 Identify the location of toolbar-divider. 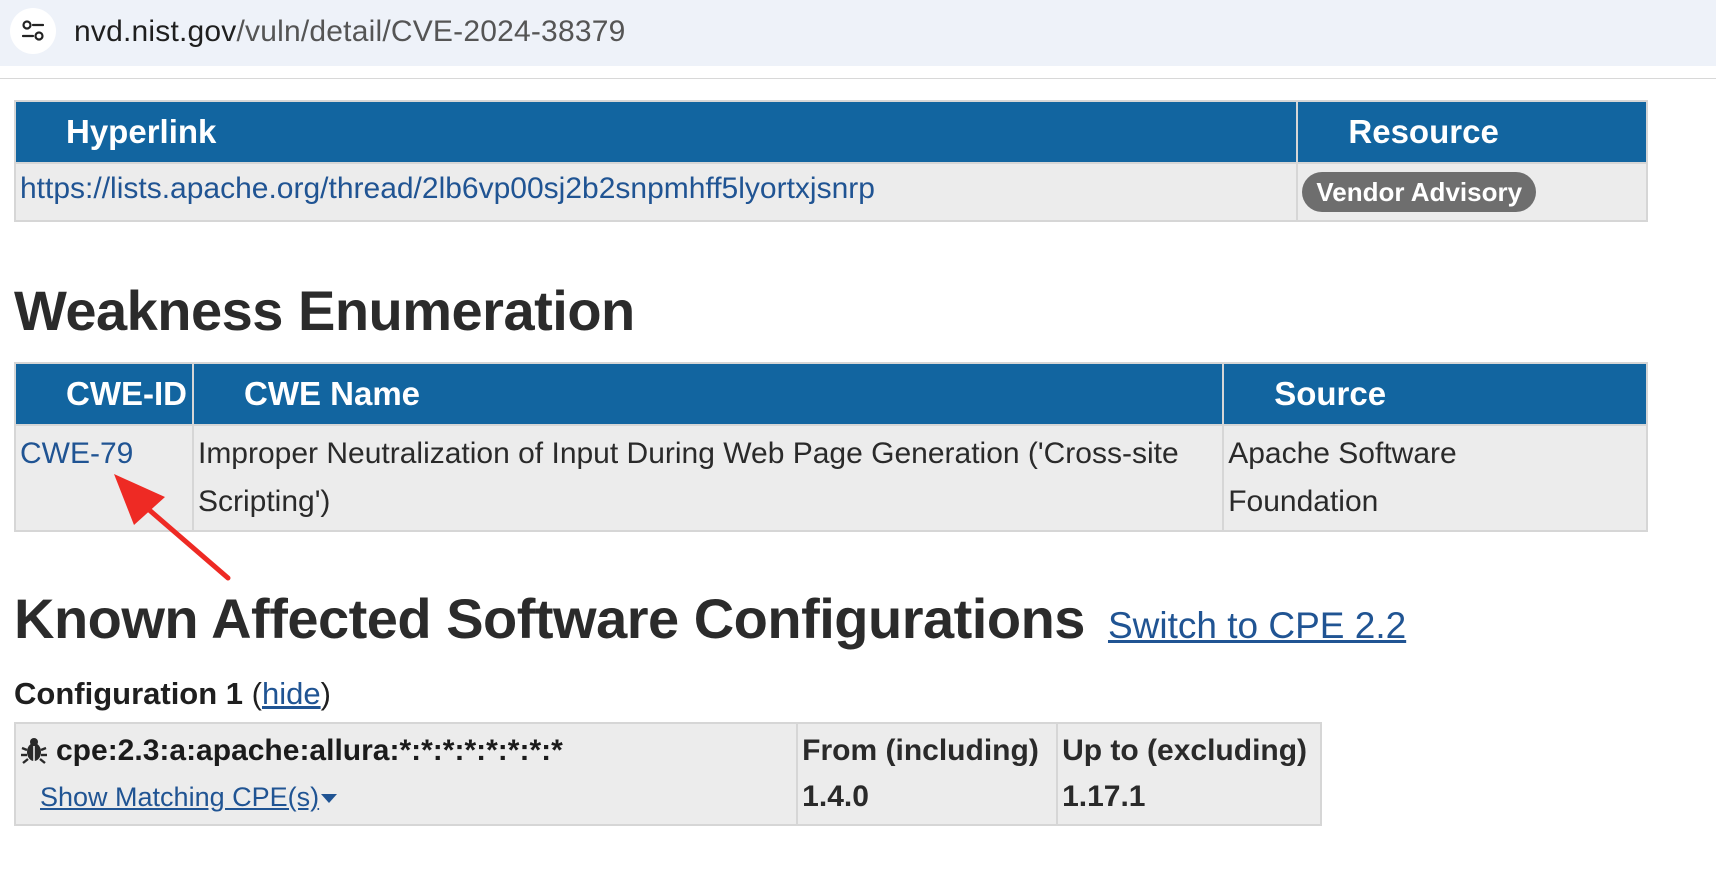
(858, 78).